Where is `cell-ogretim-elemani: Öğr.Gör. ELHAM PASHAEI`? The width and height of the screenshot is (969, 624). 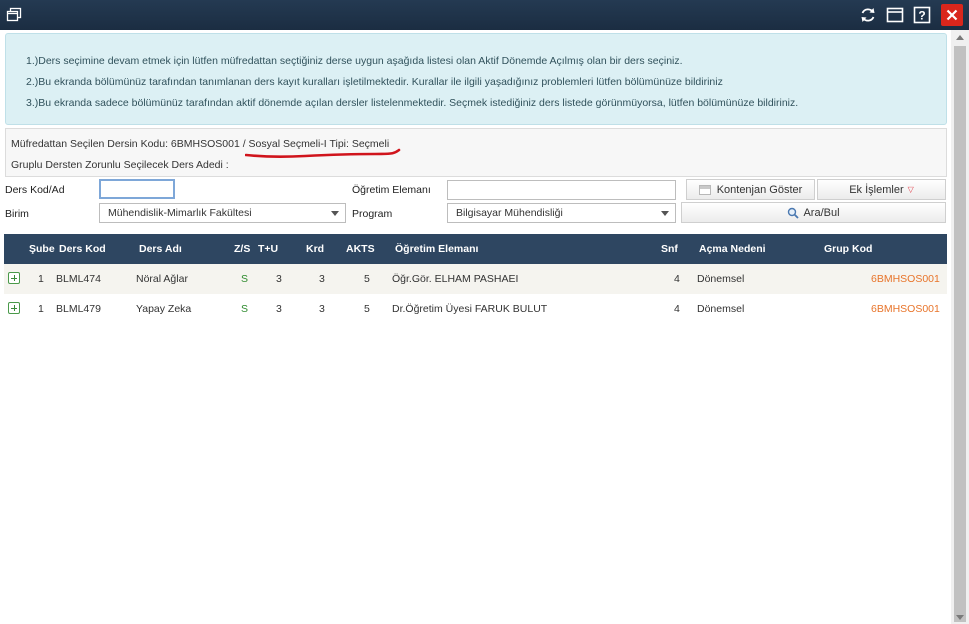
cell-ogretim-elemani: Öğr.Gör. ELHAM PASHAEI is located at coordinates (455, 279).